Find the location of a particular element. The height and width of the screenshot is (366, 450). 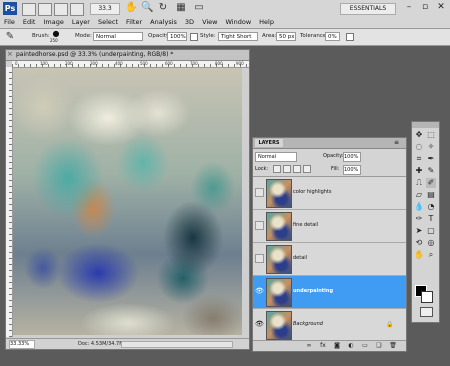

dodge-tool-icon: ◔ is located at coordinates (431, 207).